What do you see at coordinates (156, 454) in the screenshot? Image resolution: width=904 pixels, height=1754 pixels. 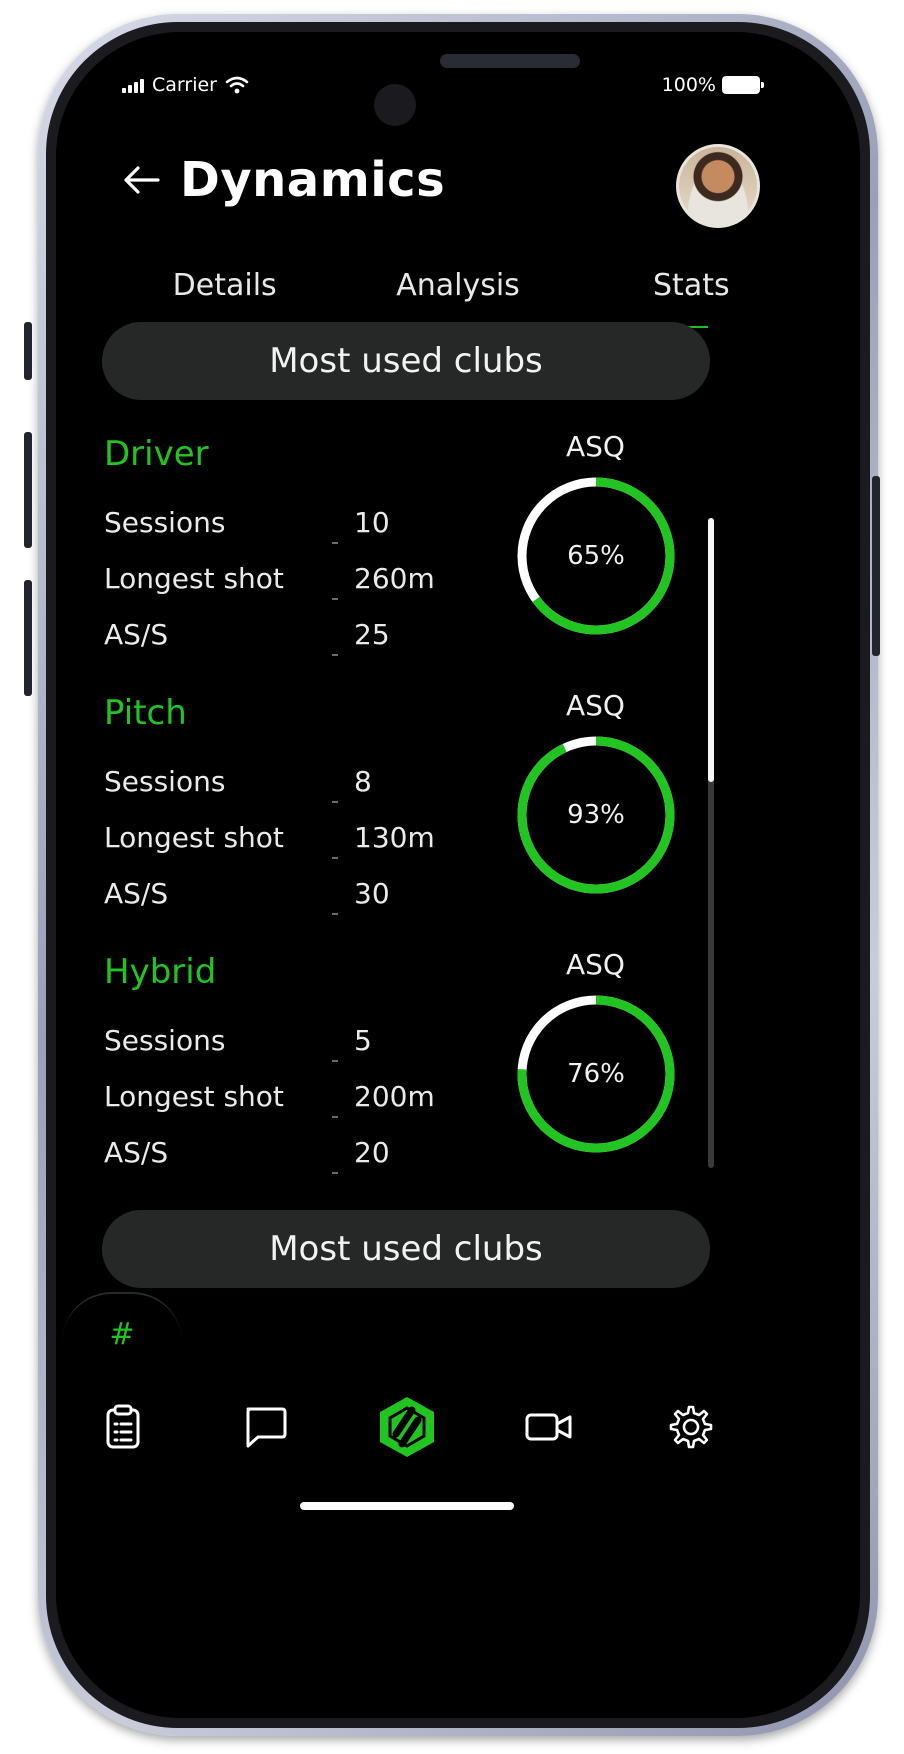 I see `club-name: Driver` at bounding box center [156, 454].